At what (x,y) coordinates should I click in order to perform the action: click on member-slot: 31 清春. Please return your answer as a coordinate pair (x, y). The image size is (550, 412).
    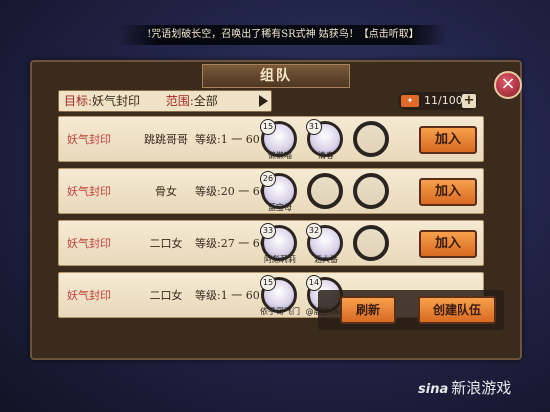
    Looking at the image, I should click on (324, 139).